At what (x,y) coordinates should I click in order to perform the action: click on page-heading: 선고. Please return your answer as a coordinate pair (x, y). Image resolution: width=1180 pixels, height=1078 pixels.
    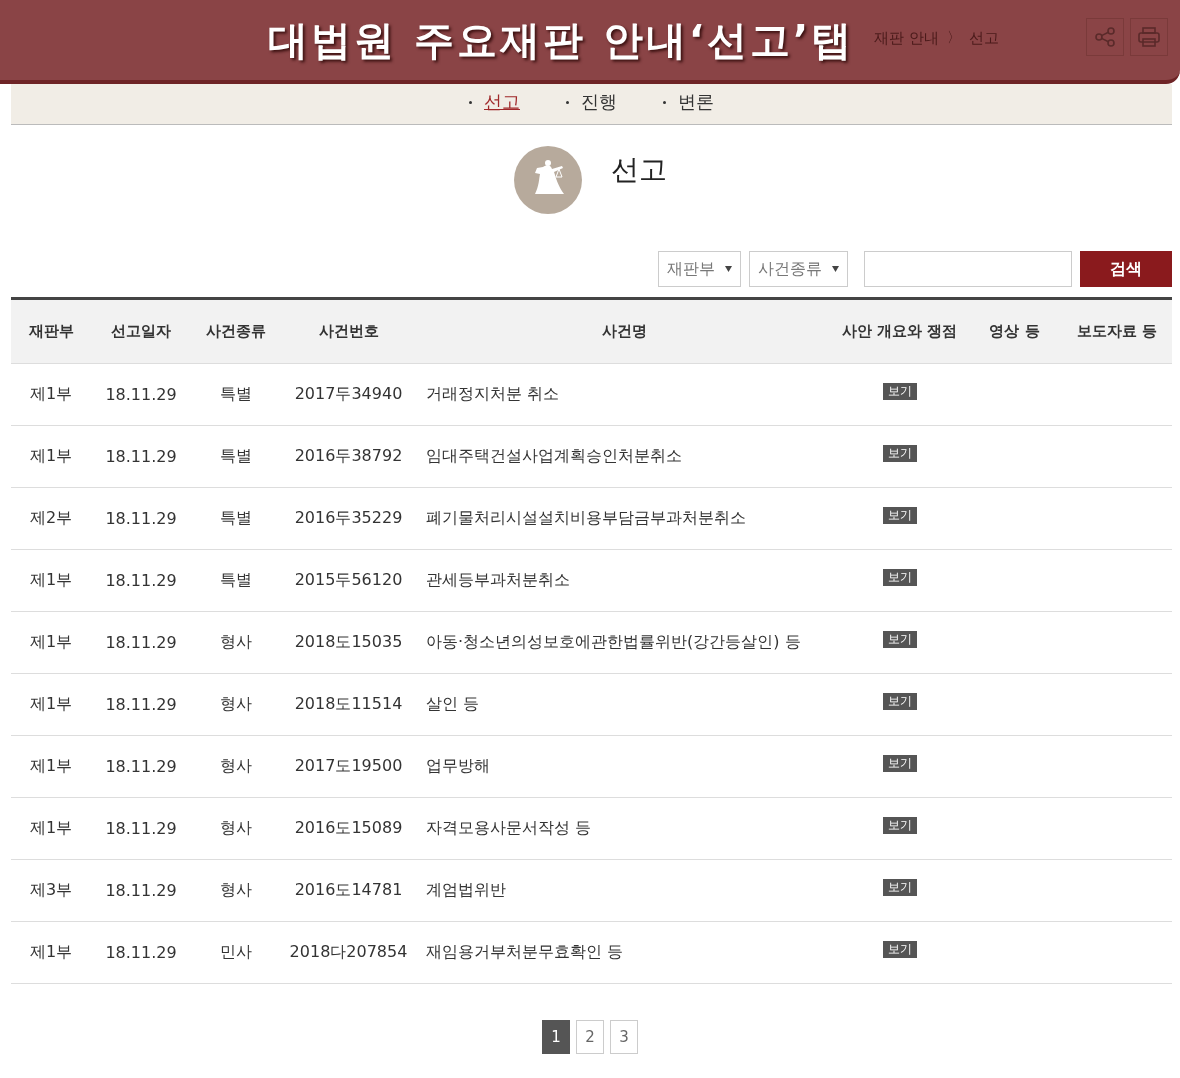
    Looking at the image, I should click on (639, 170).